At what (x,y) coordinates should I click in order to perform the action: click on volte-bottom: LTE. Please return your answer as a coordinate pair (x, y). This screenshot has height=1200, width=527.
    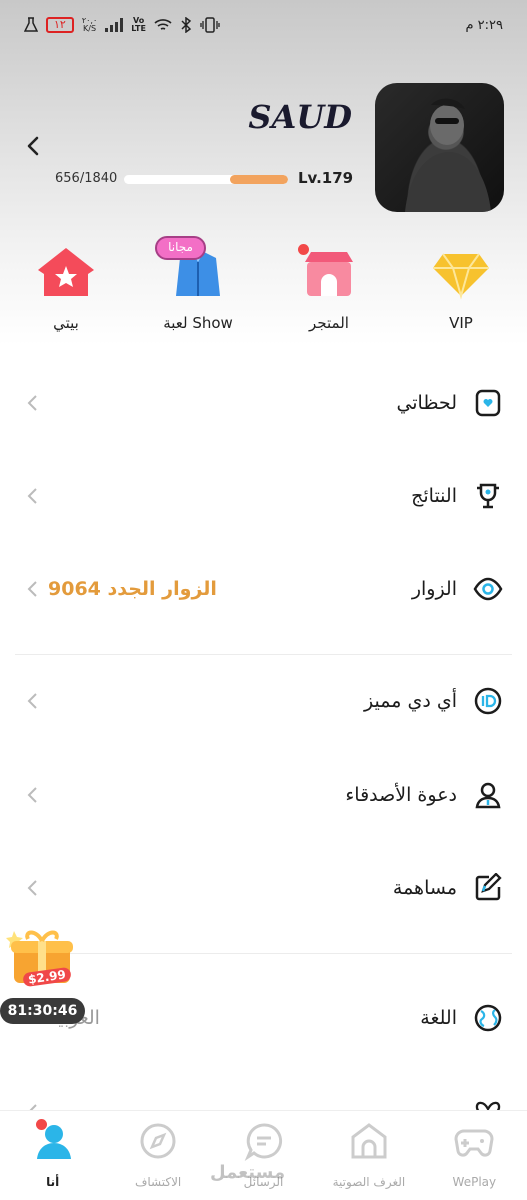
    Looking at the image, I should click on (138, 28).